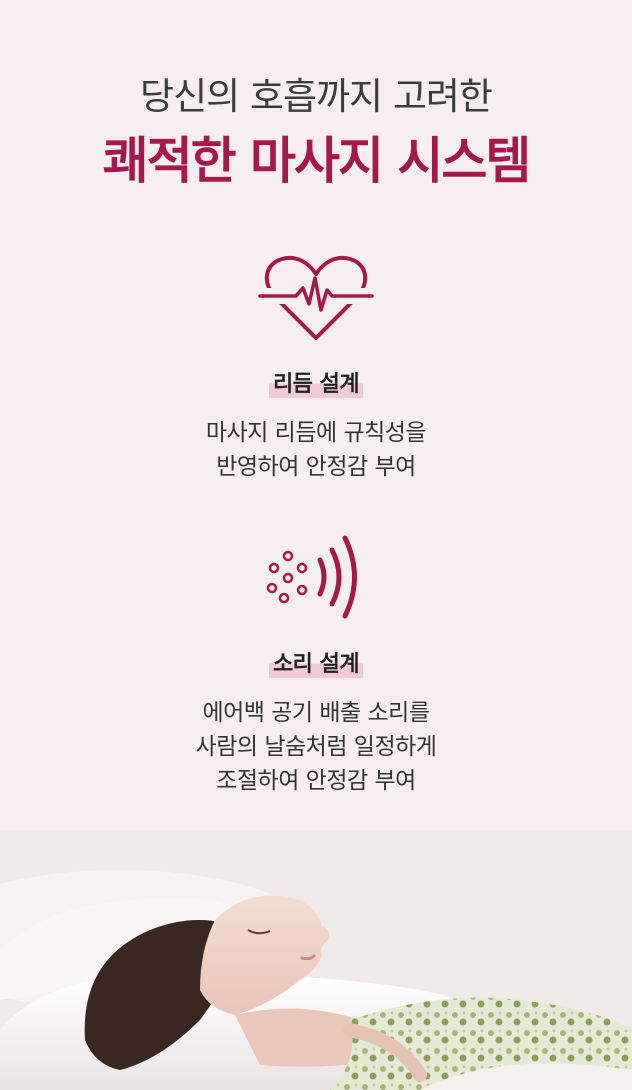 This screenshot has width=632, height=1090. What do you see at coordinates (316, 781) in the screenshot?
I see `desc-line: 조절하여 안정감 부여` at bounding box center [316, 781].